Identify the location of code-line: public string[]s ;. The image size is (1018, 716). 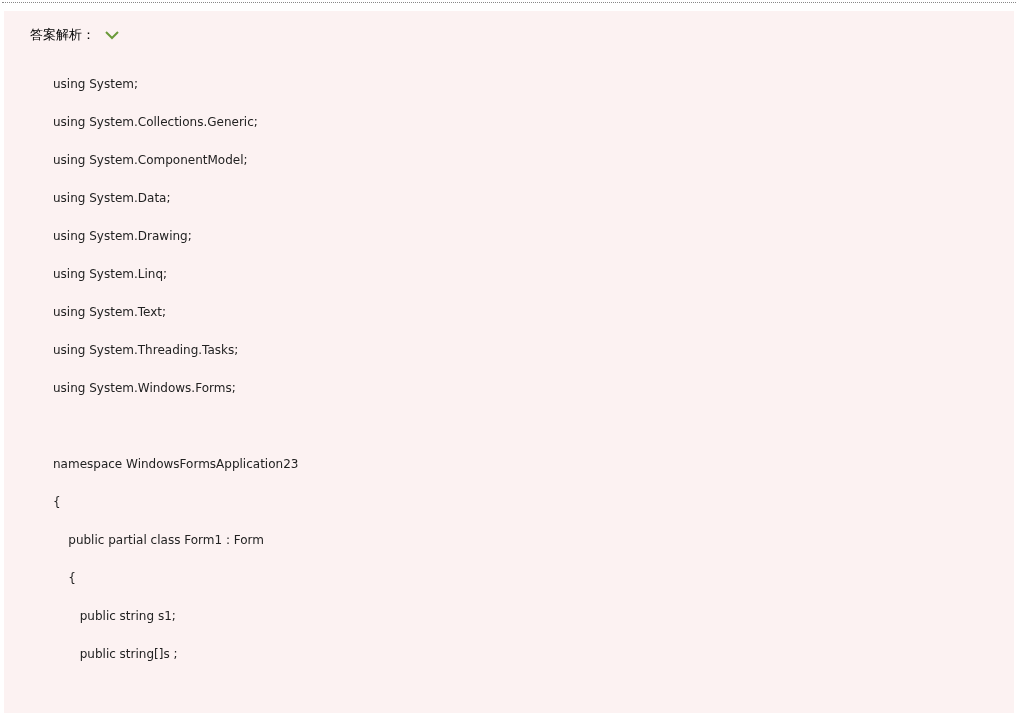
(128, 654).